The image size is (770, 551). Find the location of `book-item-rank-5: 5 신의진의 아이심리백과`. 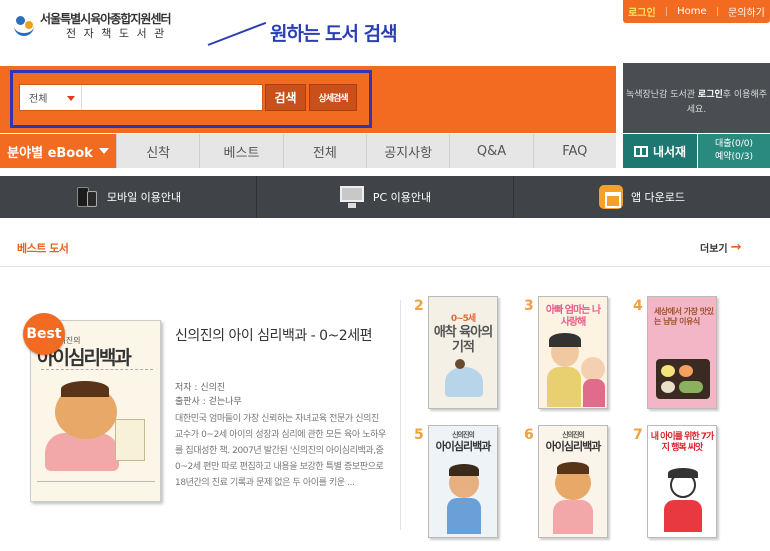

book-item-rank-5: 5 신의진의 아이심리백과 is located at coordinates (456, 482).